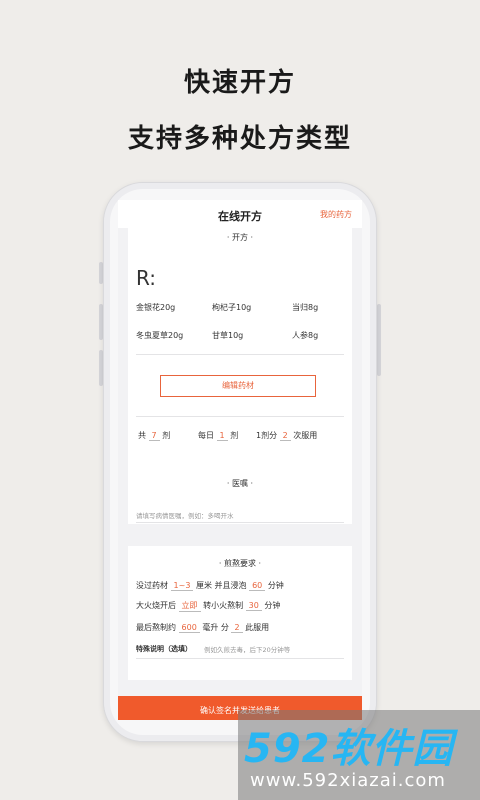  Describe the element at coordinates (237, 628) in the screenshot. I see `servings-input: 2` at that location.